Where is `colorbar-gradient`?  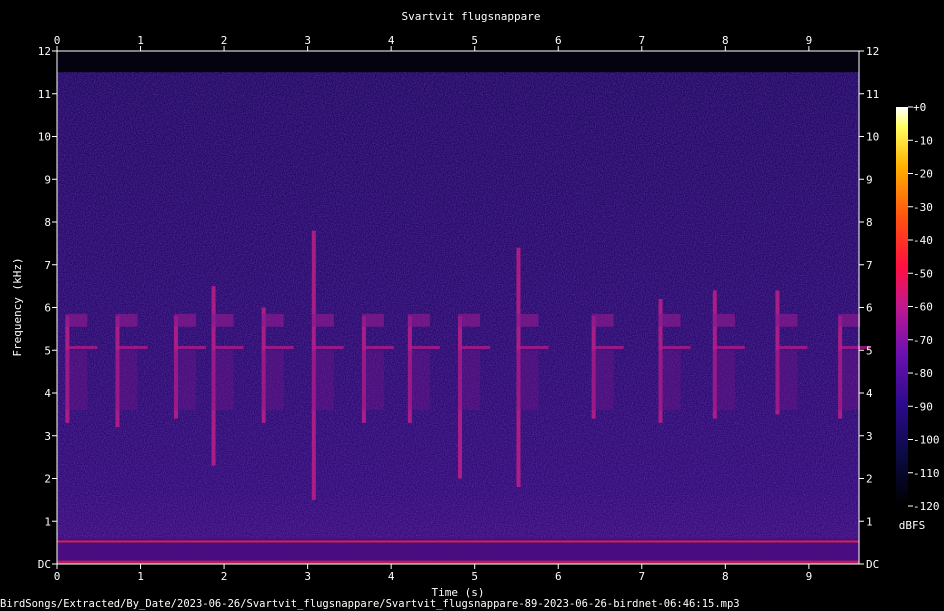
colorbar-gradient is located at coordinates (902, 306).